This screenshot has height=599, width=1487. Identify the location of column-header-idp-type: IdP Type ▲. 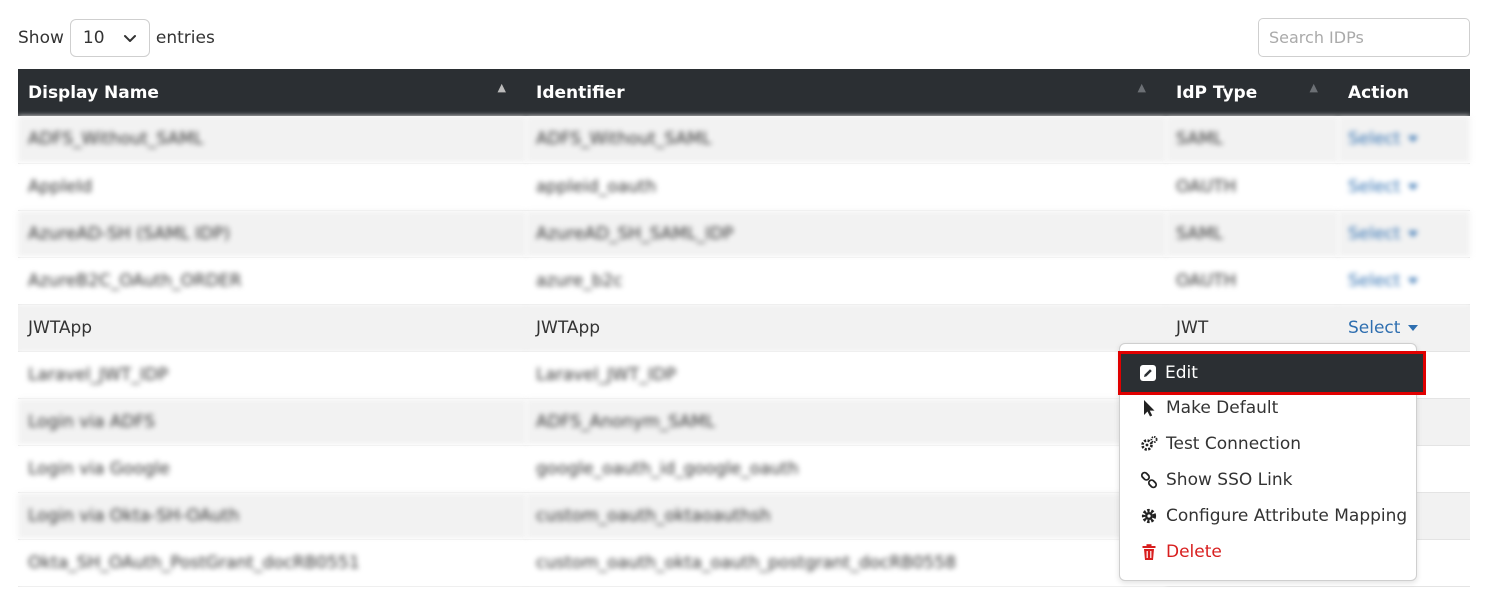
(1252, 92).